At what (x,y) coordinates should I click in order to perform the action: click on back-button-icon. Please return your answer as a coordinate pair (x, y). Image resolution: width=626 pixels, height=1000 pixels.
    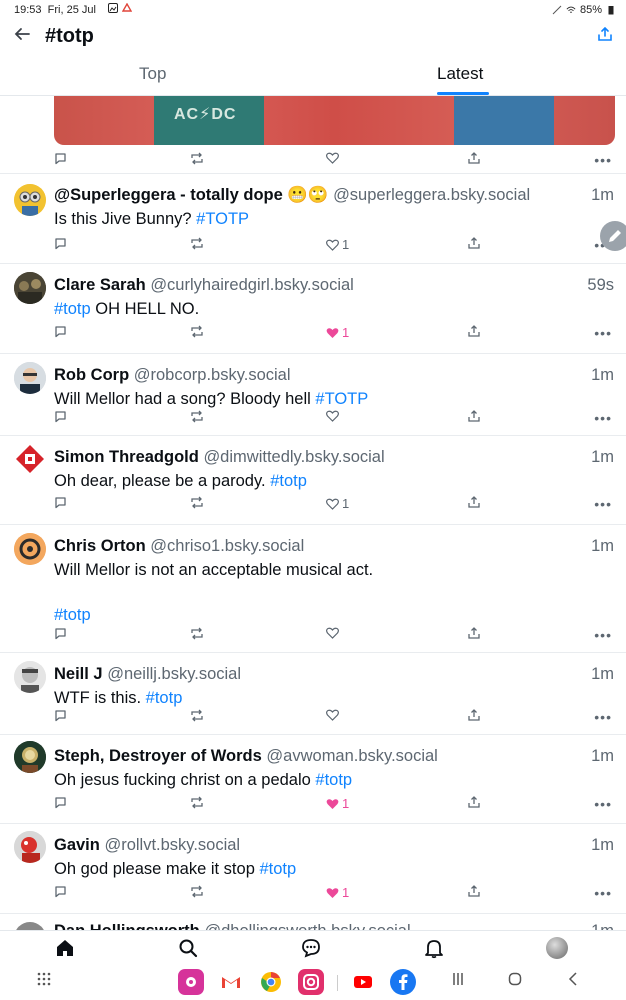
    Looking at the image, I should click on (573, 981).